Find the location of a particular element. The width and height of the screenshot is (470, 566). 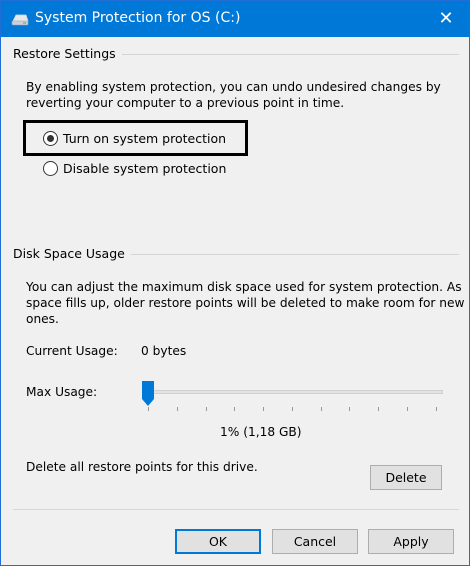

radio-label-turn-on: Turn on system protection is located at coordinates (145, 138).